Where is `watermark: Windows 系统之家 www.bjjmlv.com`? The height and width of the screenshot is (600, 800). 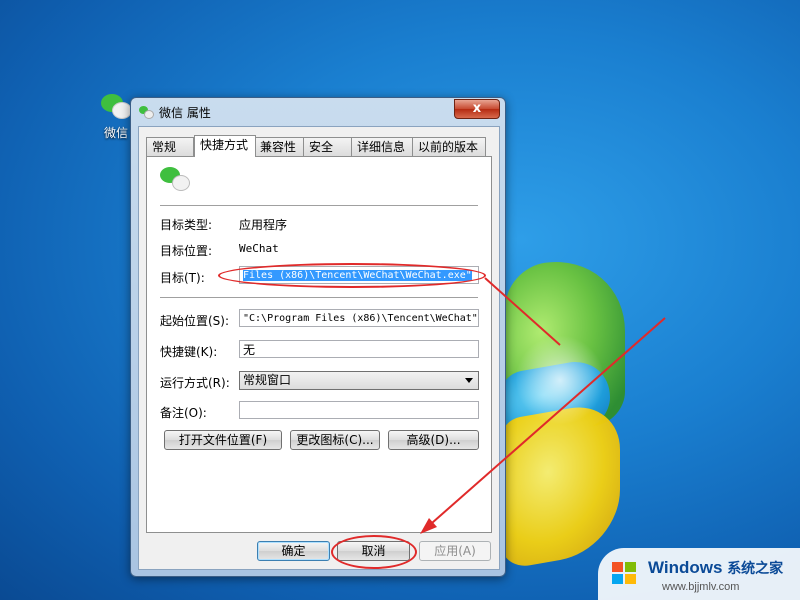
watermark: Windows 系统之家 www.bjjmlv.com is located at coordinates (699, 574).